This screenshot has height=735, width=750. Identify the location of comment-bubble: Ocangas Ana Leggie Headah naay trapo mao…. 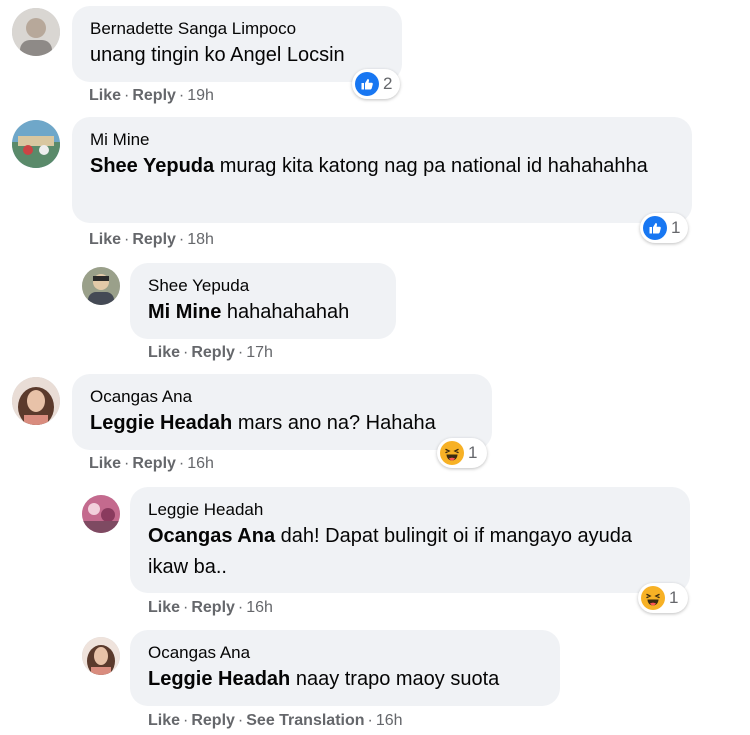
(345, 668).